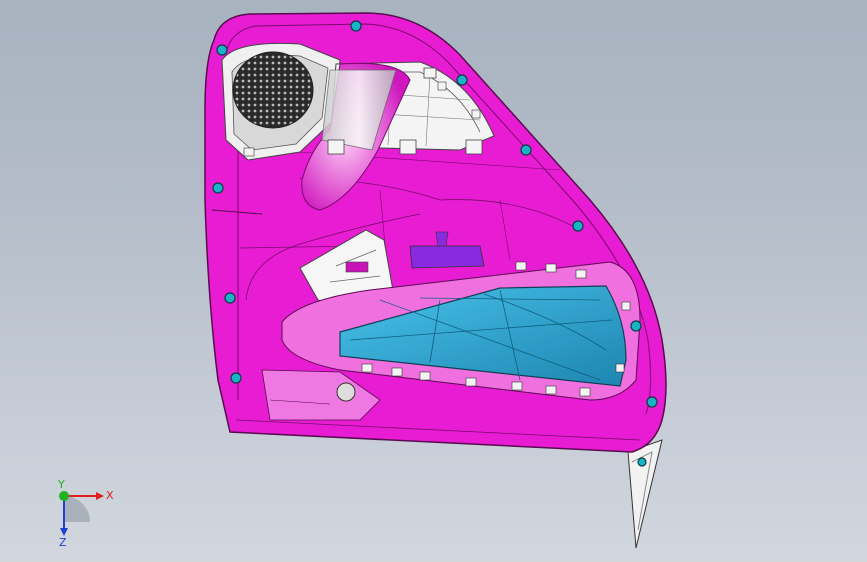  I want to click on y-axis-origin, so click(64, 496).